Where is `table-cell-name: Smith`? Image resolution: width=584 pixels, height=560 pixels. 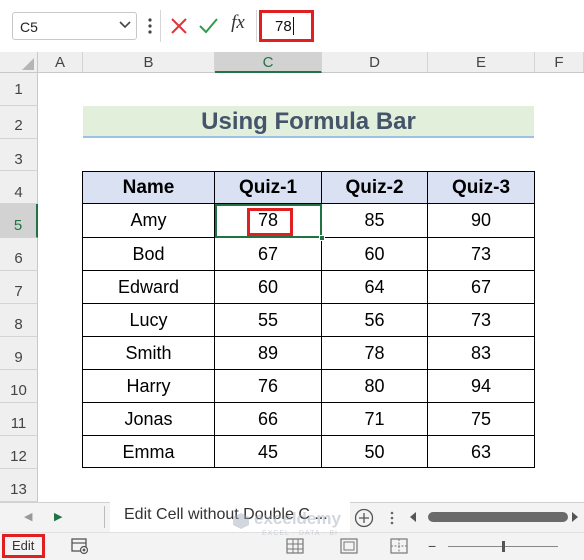
table-cell-name: Smith is located at coordinates (149, 353).